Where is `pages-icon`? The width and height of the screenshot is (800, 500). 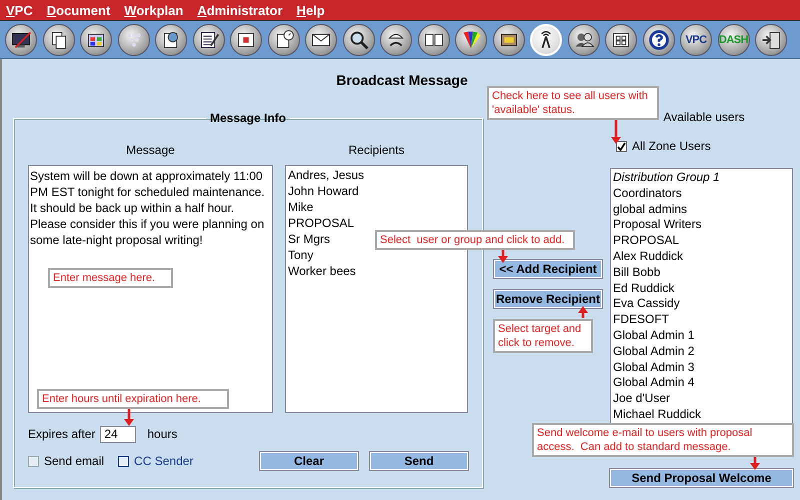 pages-icon is located at coordinates (58, 40).